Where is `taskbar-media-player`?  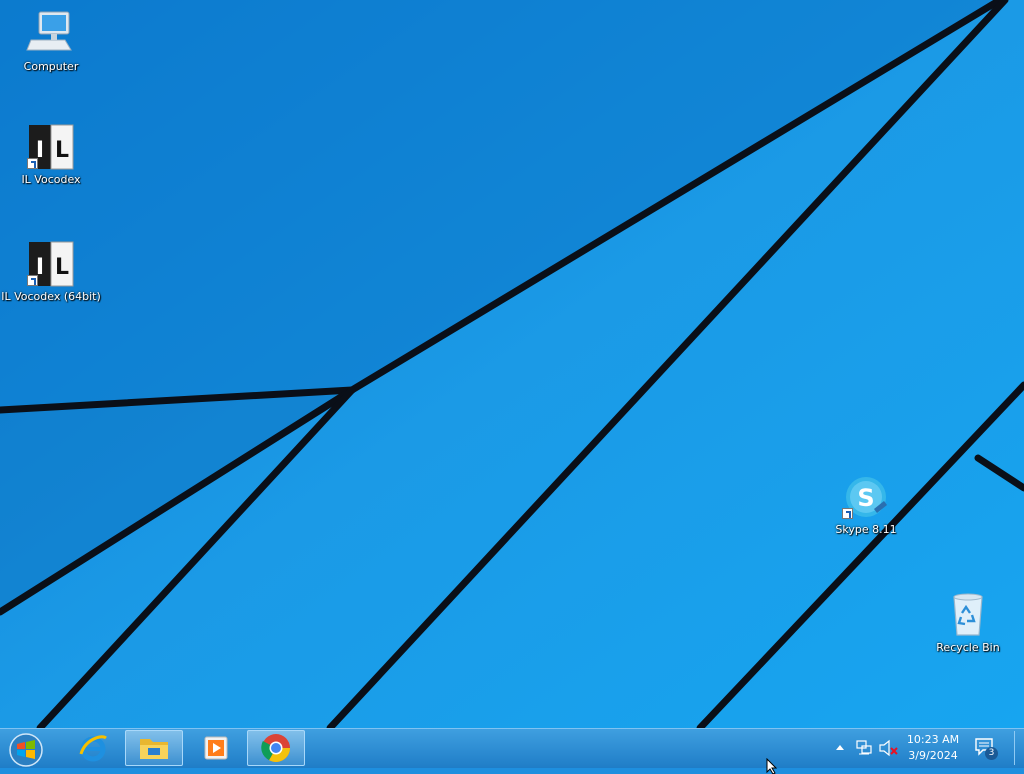
taskbar-media-player is located at coordinates (215, 748).